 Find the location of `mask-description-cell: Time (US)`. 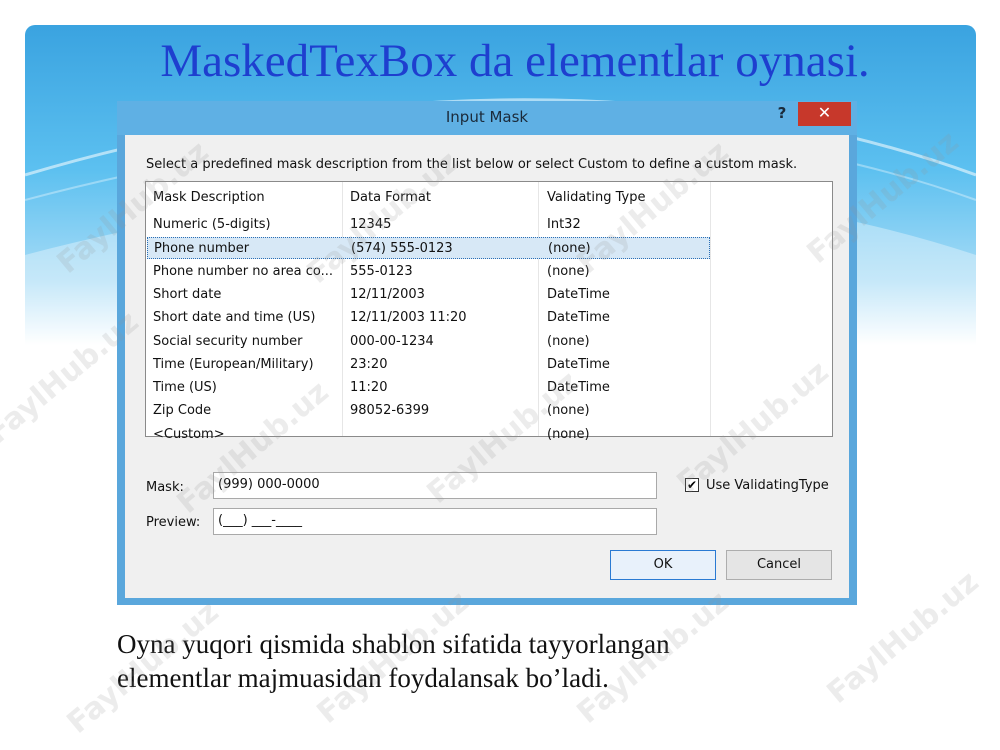

mask-description-cell: Time (US) is located at coordinates (185, 388).